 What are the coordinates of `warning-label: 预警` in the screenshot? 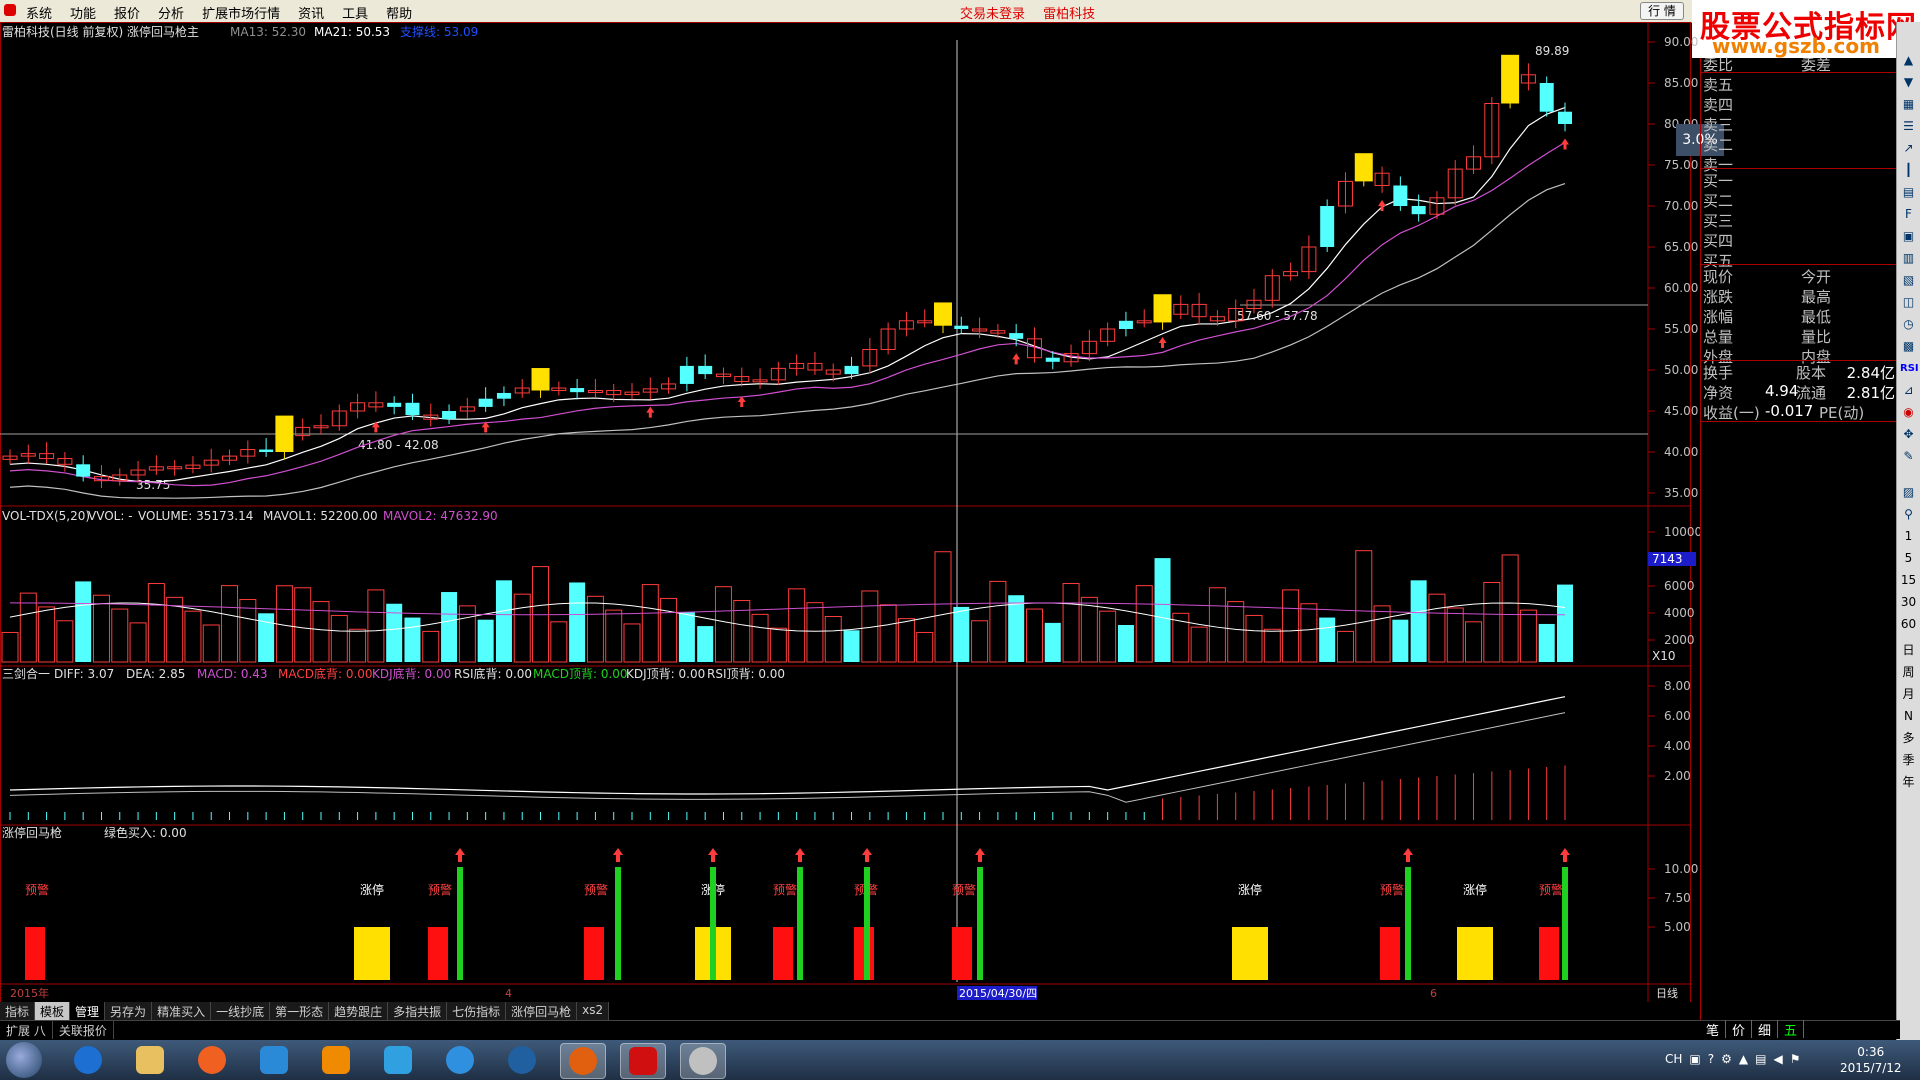 It's located at (440, 889).